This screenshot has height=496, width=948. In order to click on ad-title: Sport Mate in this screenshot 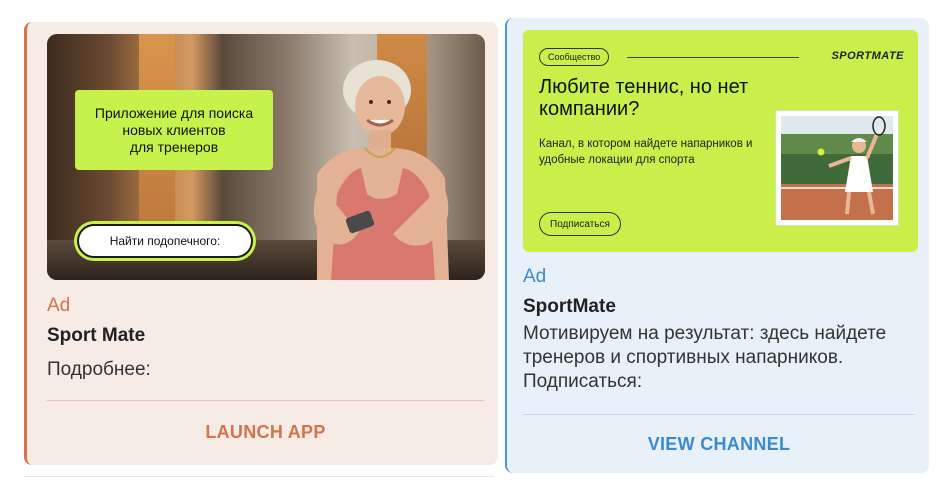, I will do `click(96, 335)`.